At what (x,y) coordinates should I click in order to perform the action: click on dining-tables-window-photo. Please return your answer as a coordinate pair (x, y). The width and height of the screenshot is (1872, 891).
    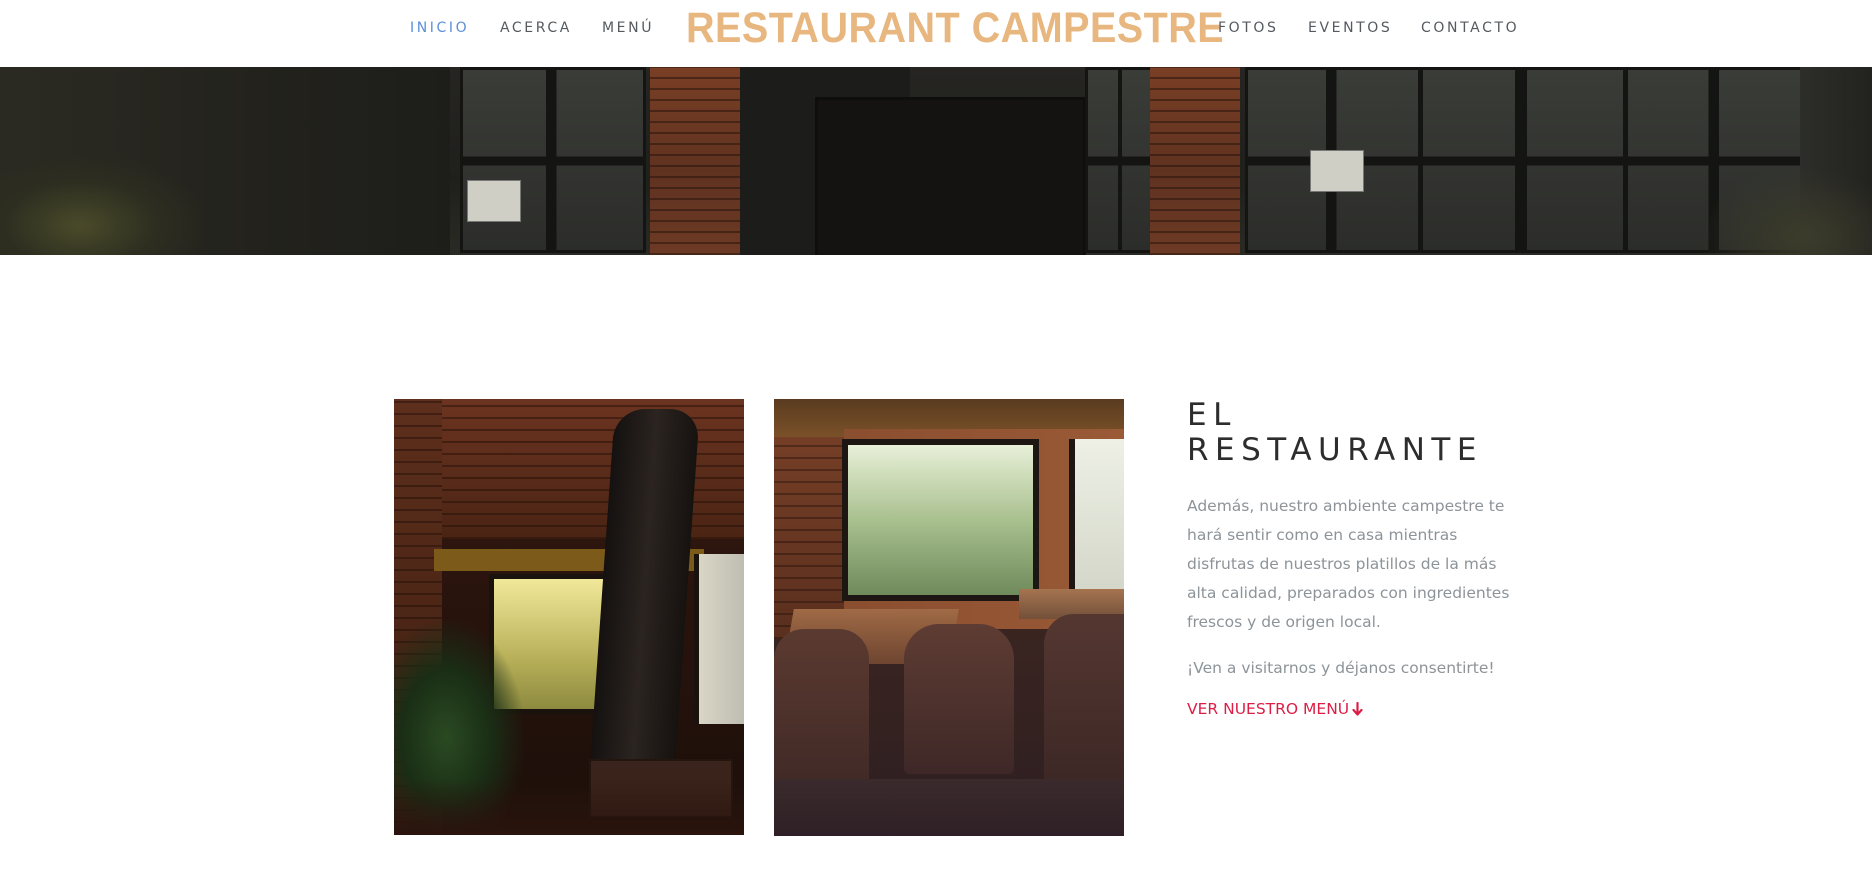
    Looking at the image, I should click on (949, 617).